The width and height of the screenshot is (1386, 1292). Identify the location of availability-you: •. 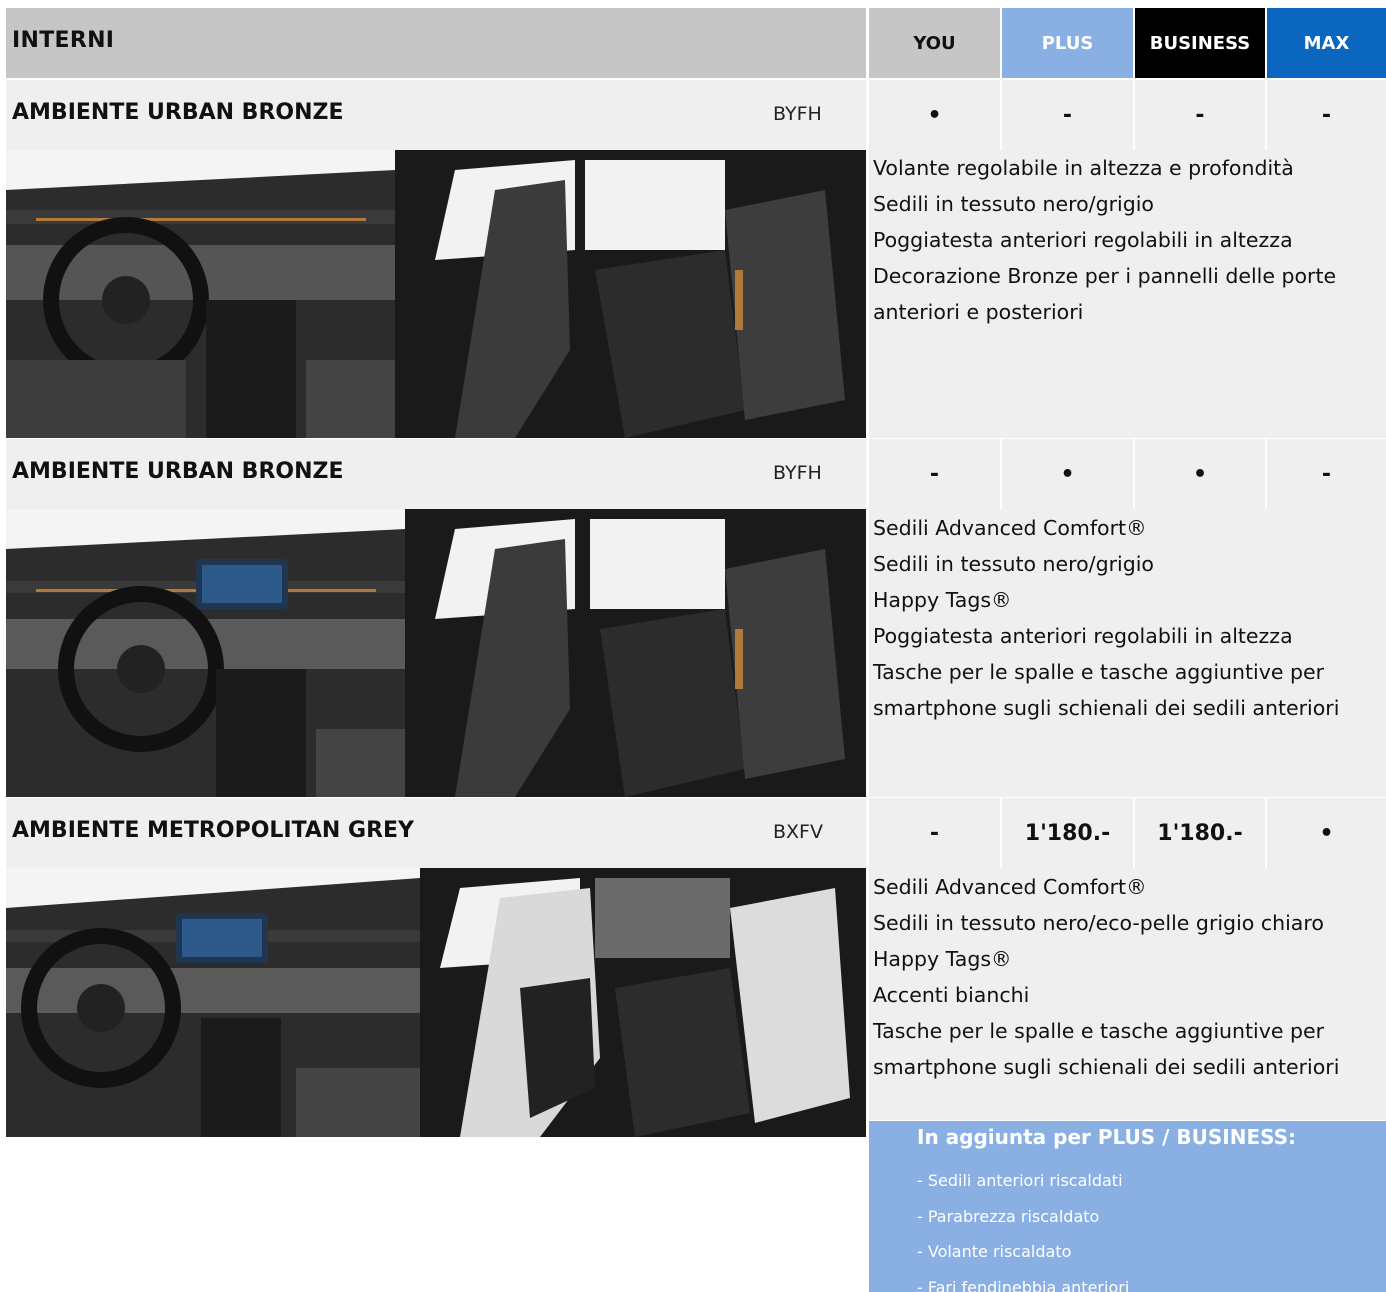
(934, 115).